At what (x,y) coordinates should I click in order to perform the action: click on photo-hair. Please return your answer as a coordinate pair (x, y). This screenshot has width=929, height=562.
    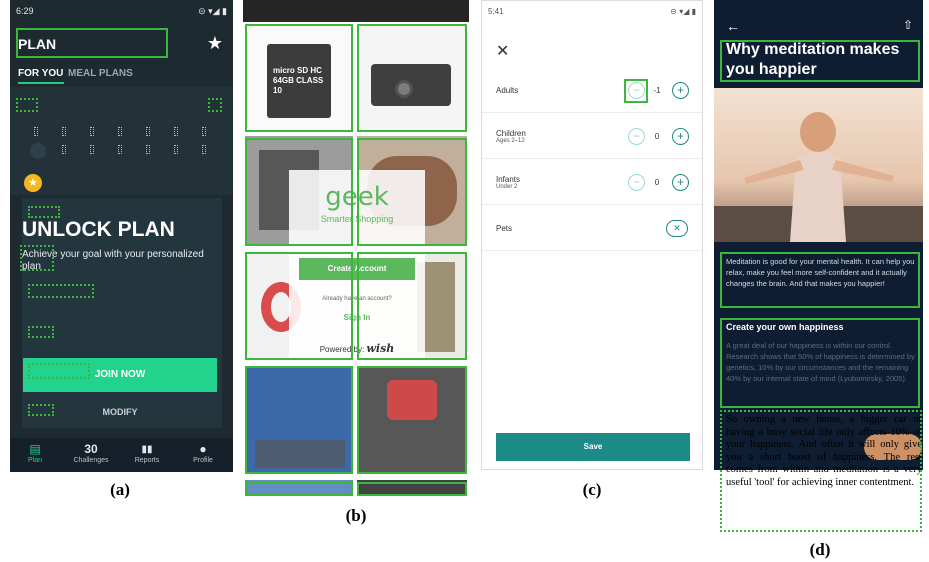
    Looking at the image, I should click on (818, 132).